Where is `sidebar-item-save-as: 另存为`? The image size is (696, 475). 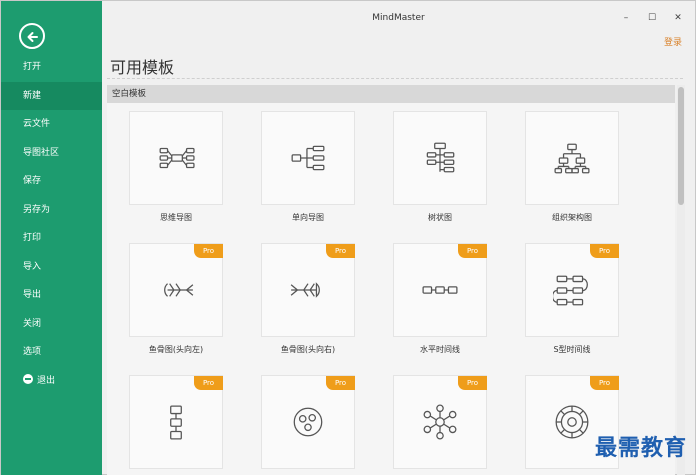
sidebar-item-save-as: 另存为 is located at coordinates (51, 210).